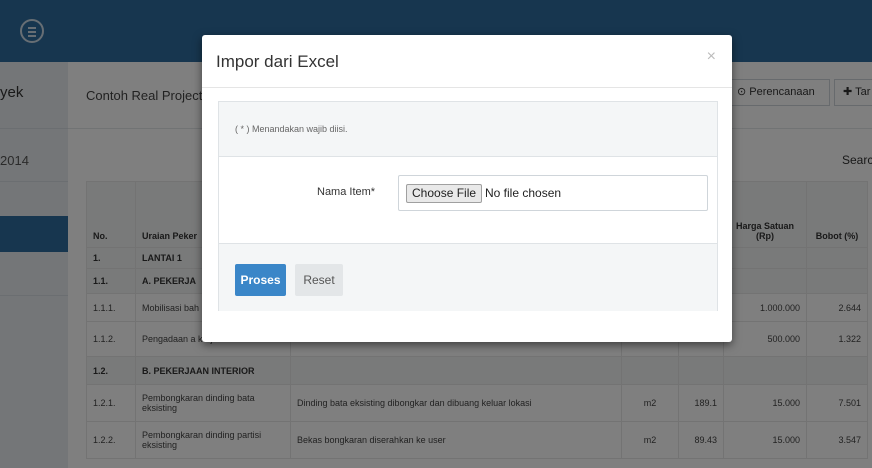 Image resolution: width=872 pixels, height=468 pixels. Describe the element at coordinates (523, 193) in the screenshot. I see `file-status: No file chosen` at that location.